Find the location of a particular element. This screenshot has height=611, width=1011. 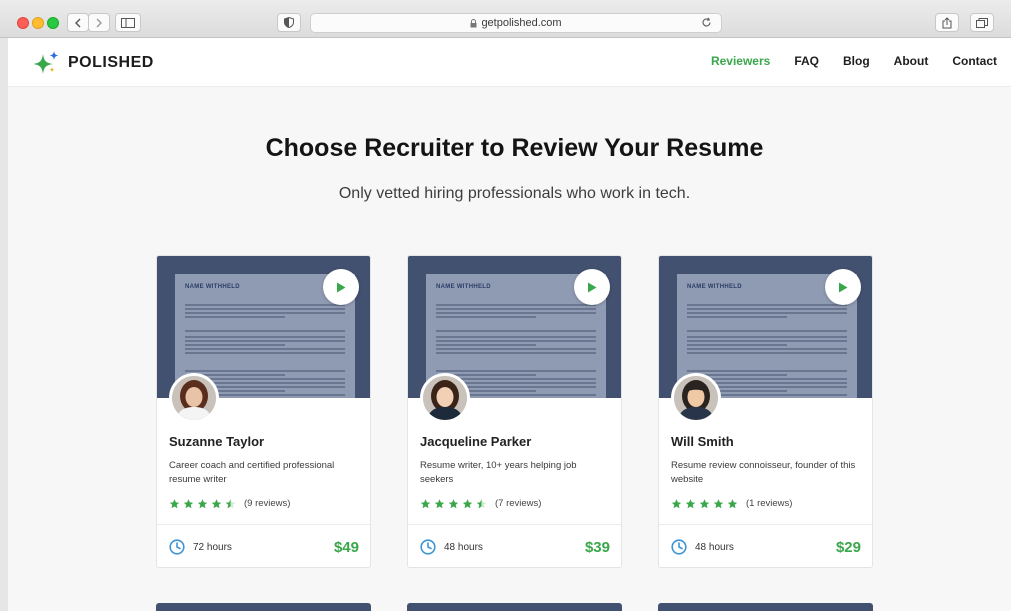

logo-text: POLISHED is located at coordinates (111, 62).